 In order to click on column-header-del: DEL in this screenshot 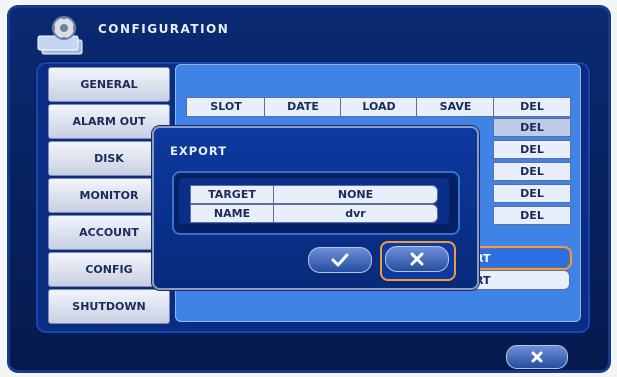, I will do `click(532, 107)`.